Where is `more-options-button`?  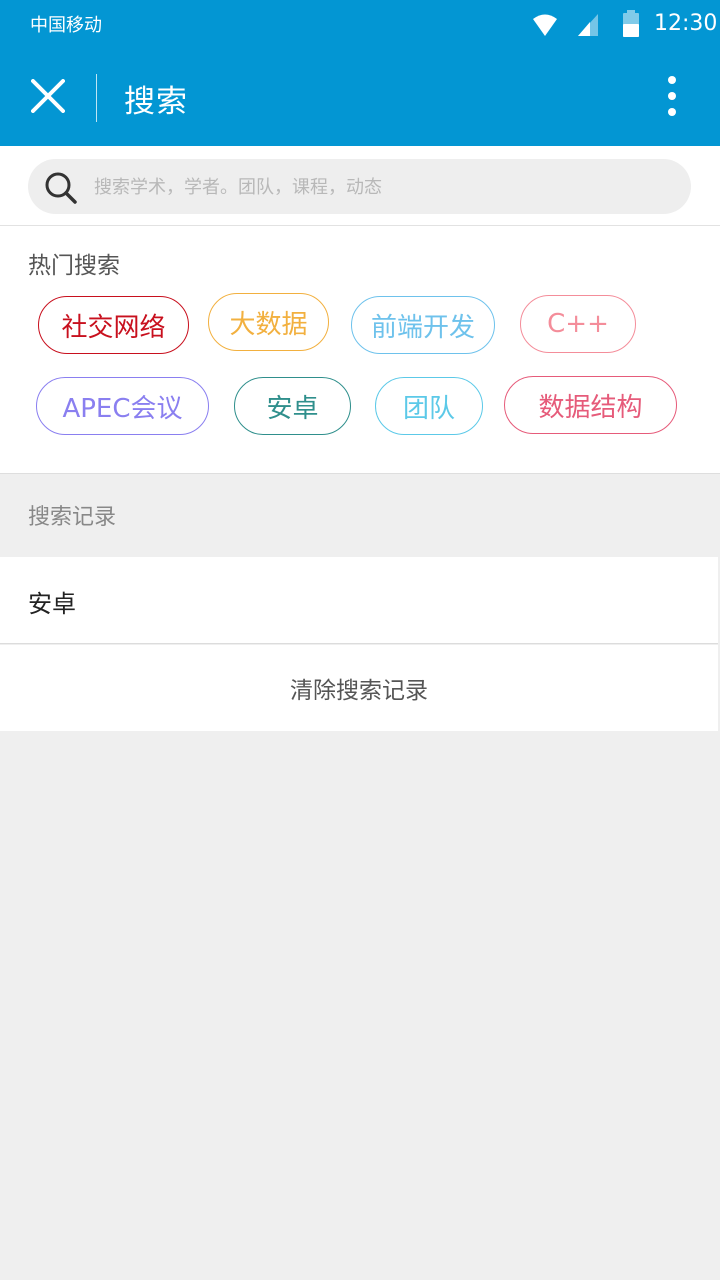
more-options-button is located at coordinates (672, 98).